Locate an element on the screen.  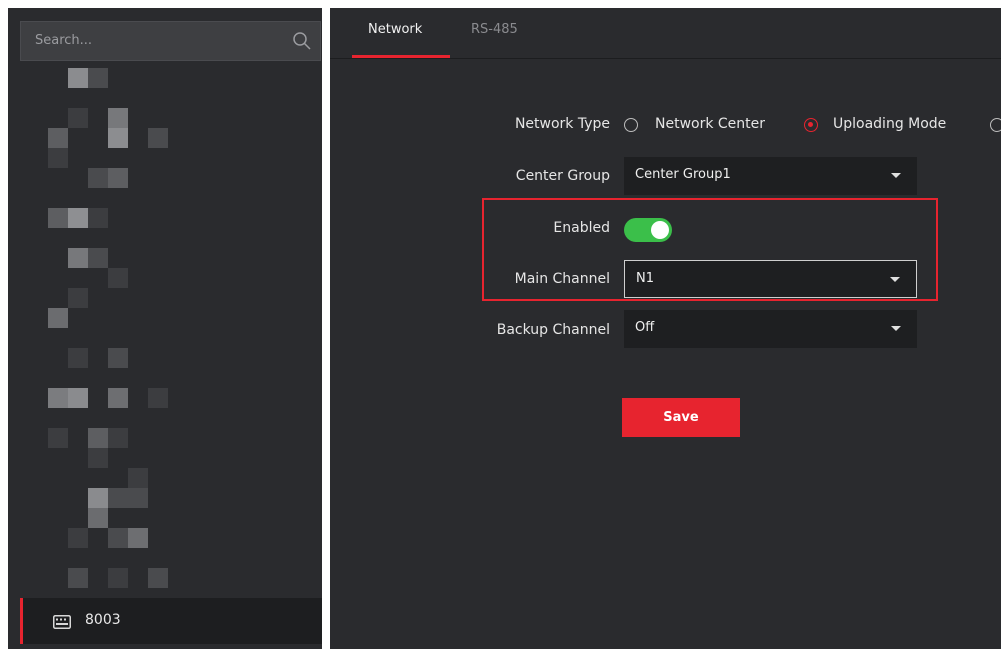
backup-channel-value: Off is located at coordinates (645, 327).